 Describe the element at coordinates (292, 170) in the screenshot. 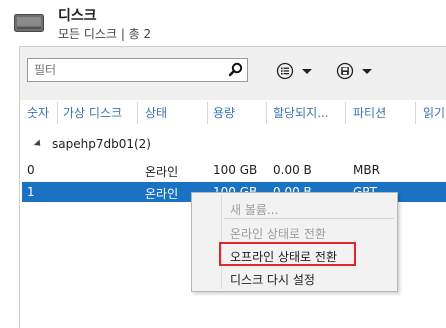

I see `cell-unallocated: 0.00 B` at that location.